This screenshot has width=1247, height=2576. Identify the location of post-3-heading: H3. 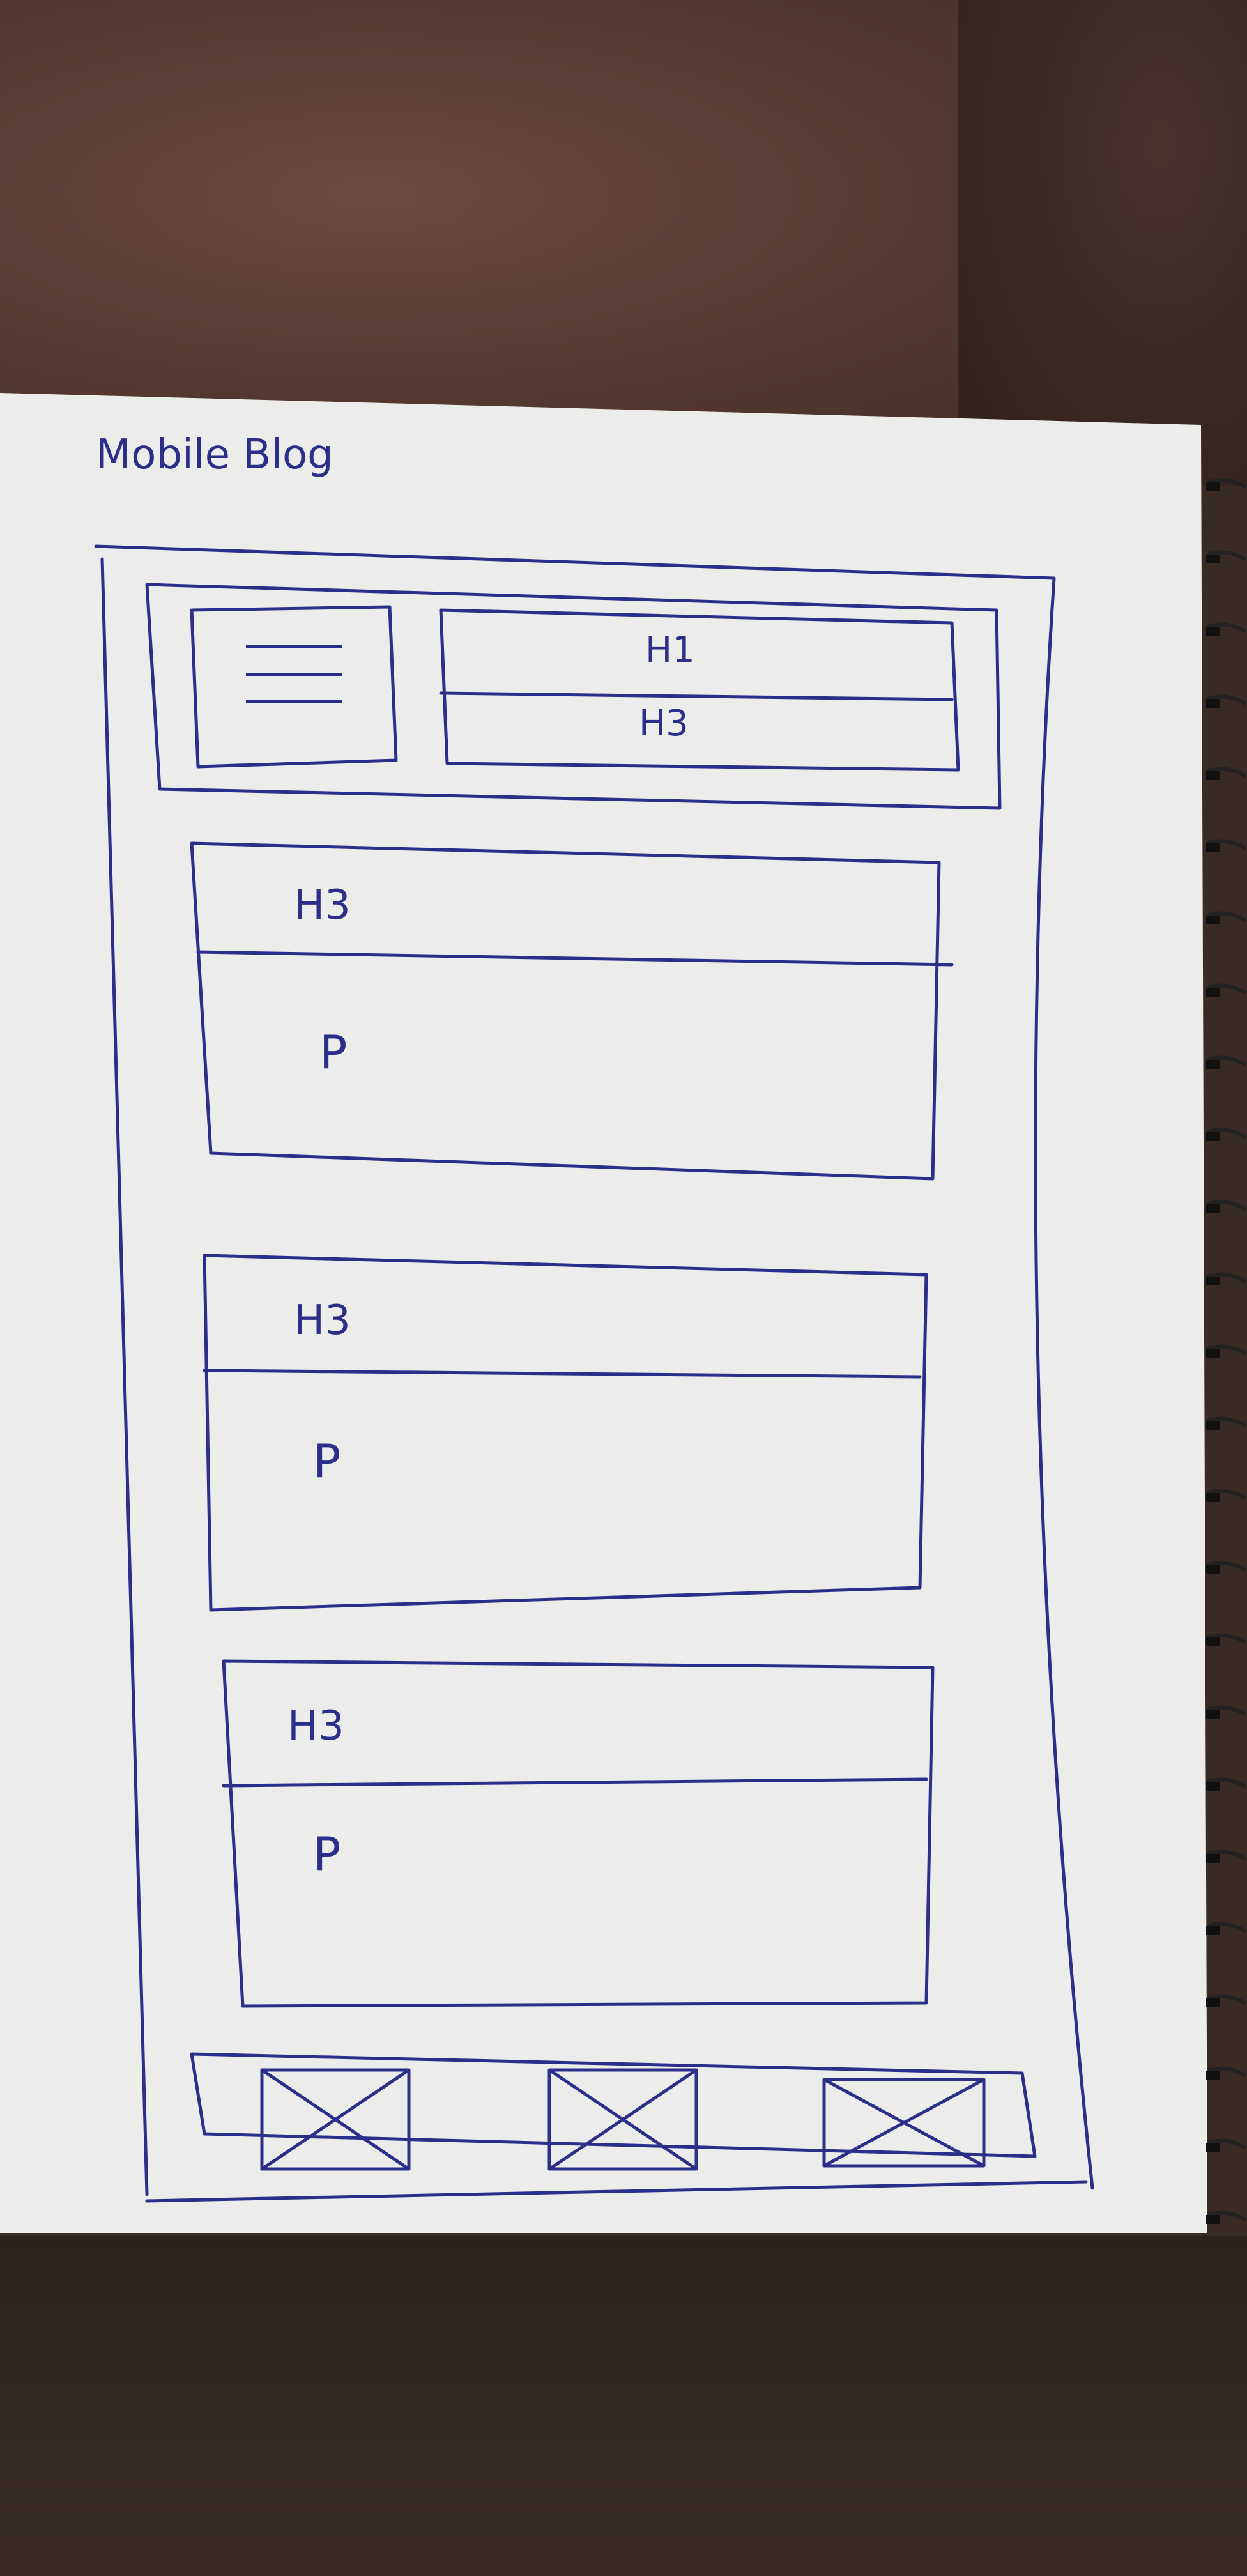
(315, 1726).